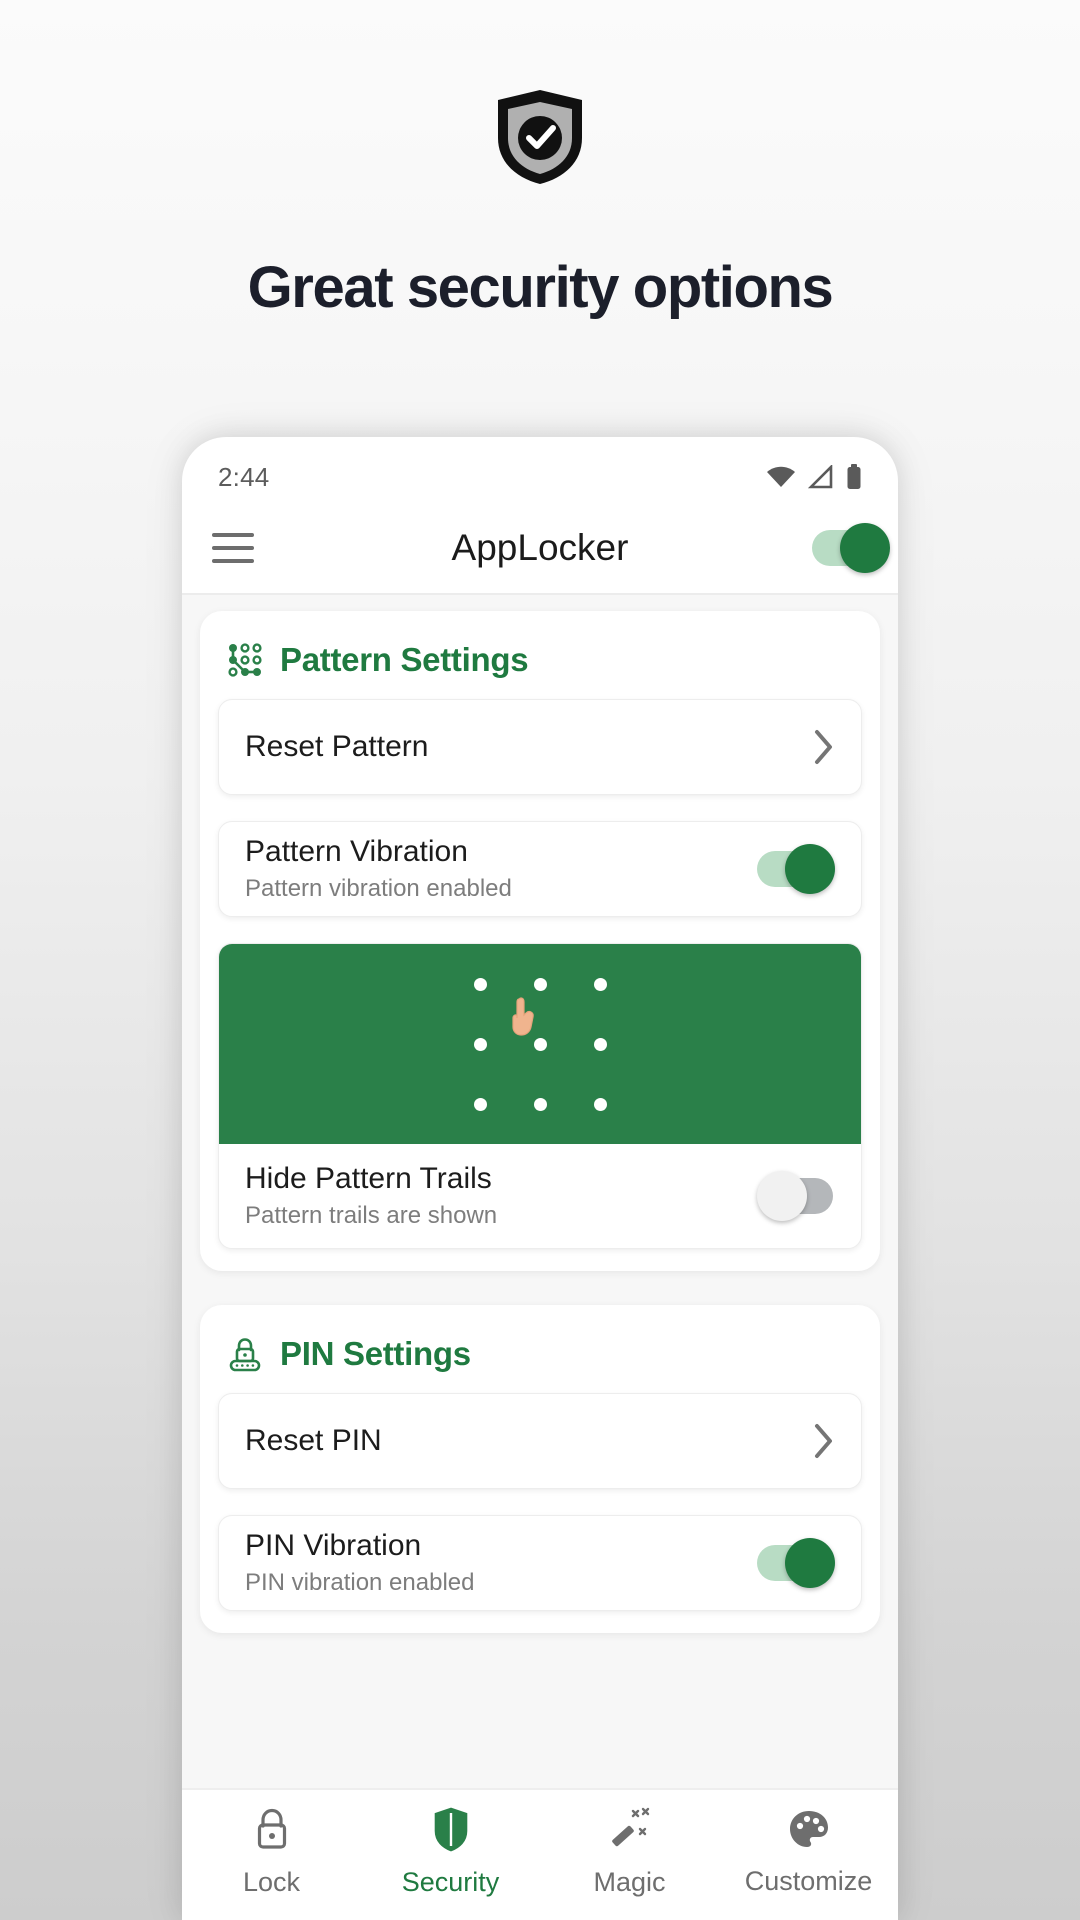 The height and width of the screenshot is (1920, 1080). I want to click on hide-pattern-trails-toggle, so click(796, 1196).